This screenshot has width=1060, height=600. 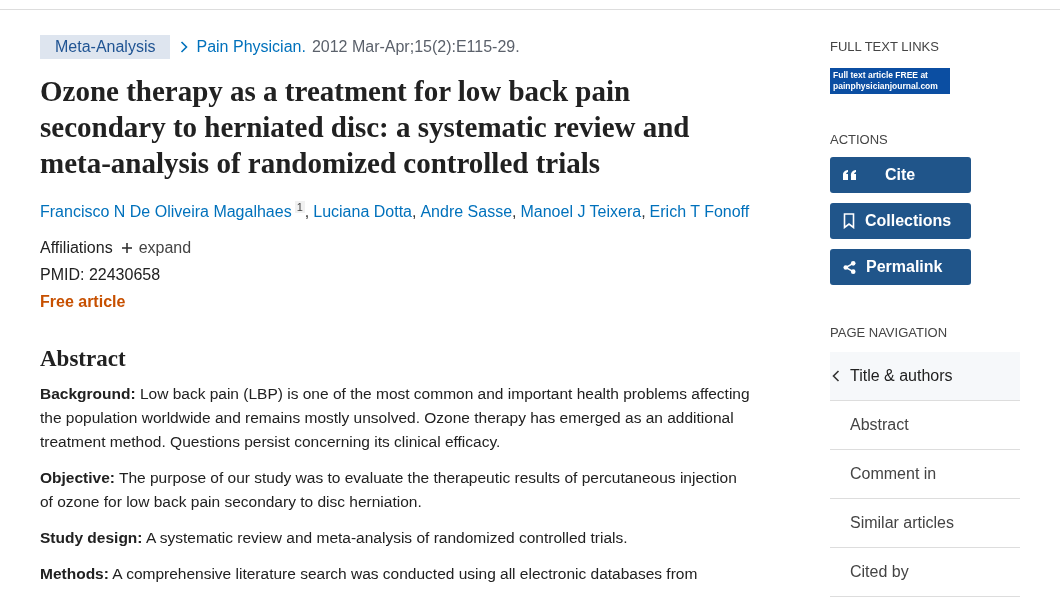 What do you see at coordinates (156, 248) in the screenshot?
I see `expand-button: expand` at bounding box center [156, 248].